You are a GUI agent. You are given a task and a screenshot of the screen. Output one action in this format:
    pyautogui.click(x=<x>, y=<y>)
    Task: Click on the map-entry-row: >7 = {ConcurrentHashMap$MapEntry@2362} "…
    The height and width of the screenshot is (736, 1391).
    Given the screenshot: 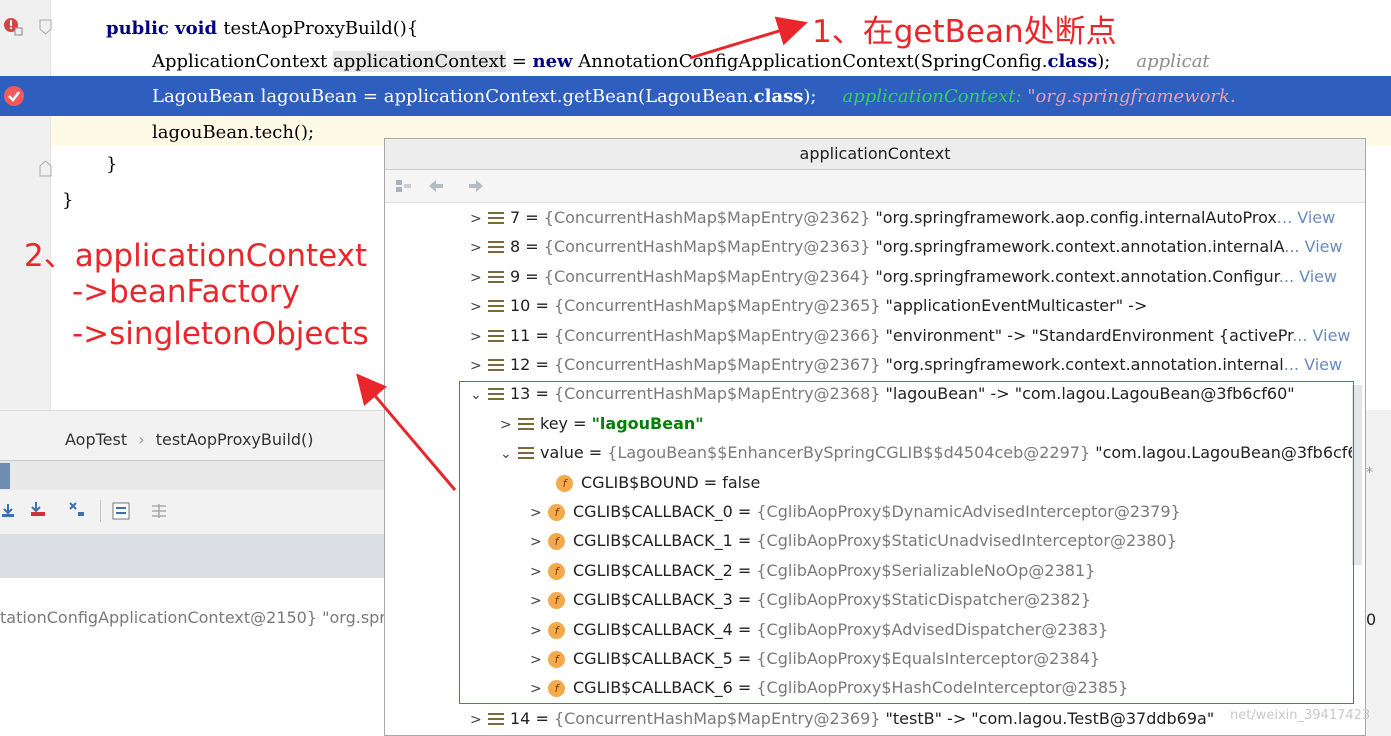 What is the action you would take?
    pyautogui.click(x=911, y=217)
    